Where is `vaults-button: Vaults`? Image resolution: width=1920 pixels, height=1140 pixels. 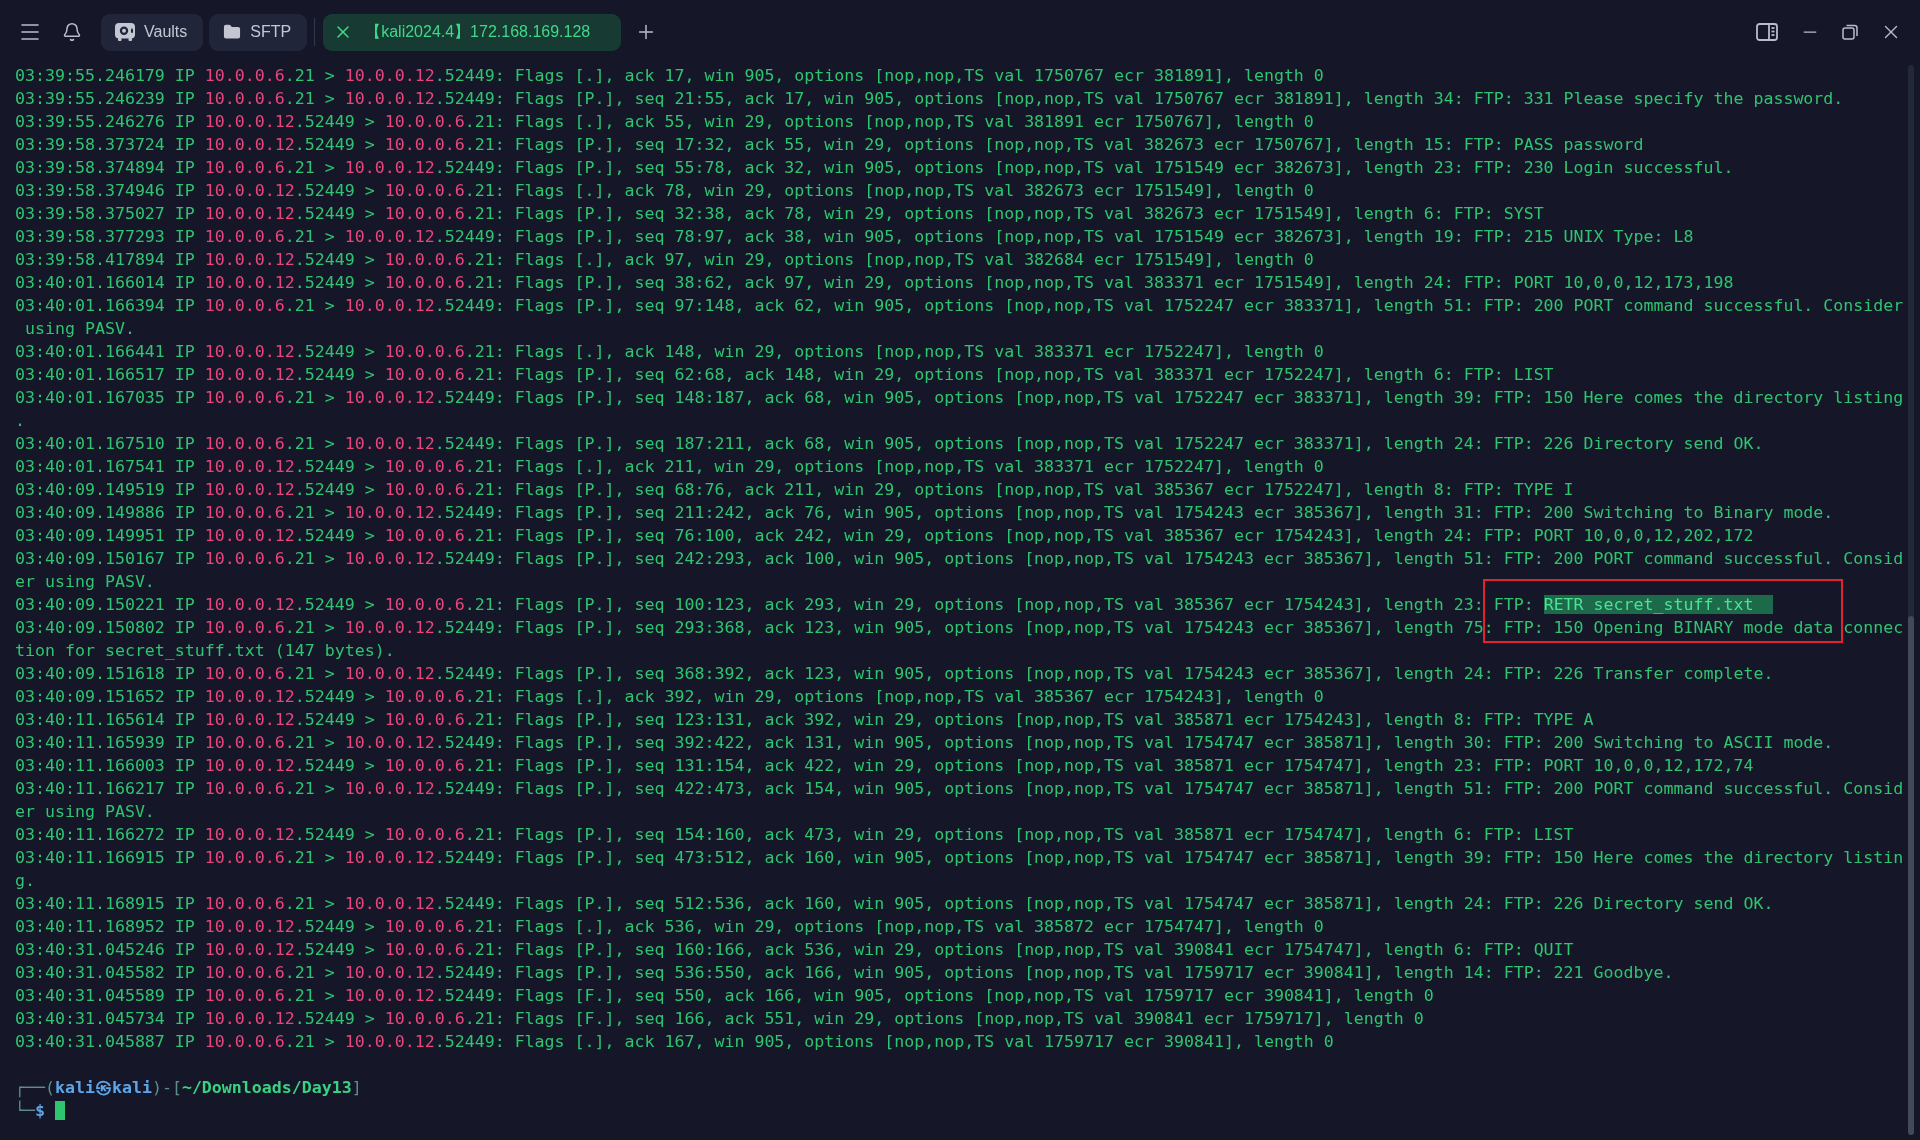 vaults-button: Vaults is located at coordinates (152, 32).